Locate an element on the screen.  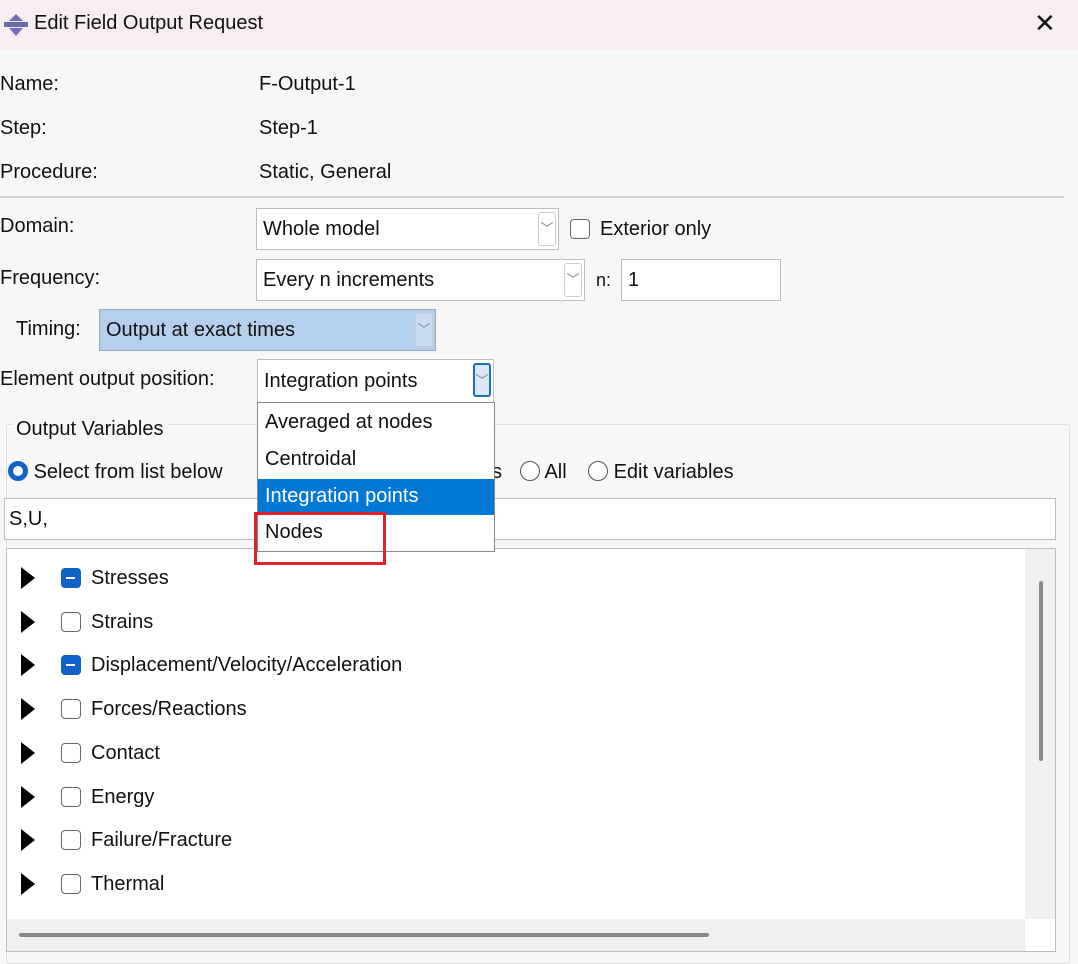
frequency-value: Every n increments is located at coordinates (349, 280).